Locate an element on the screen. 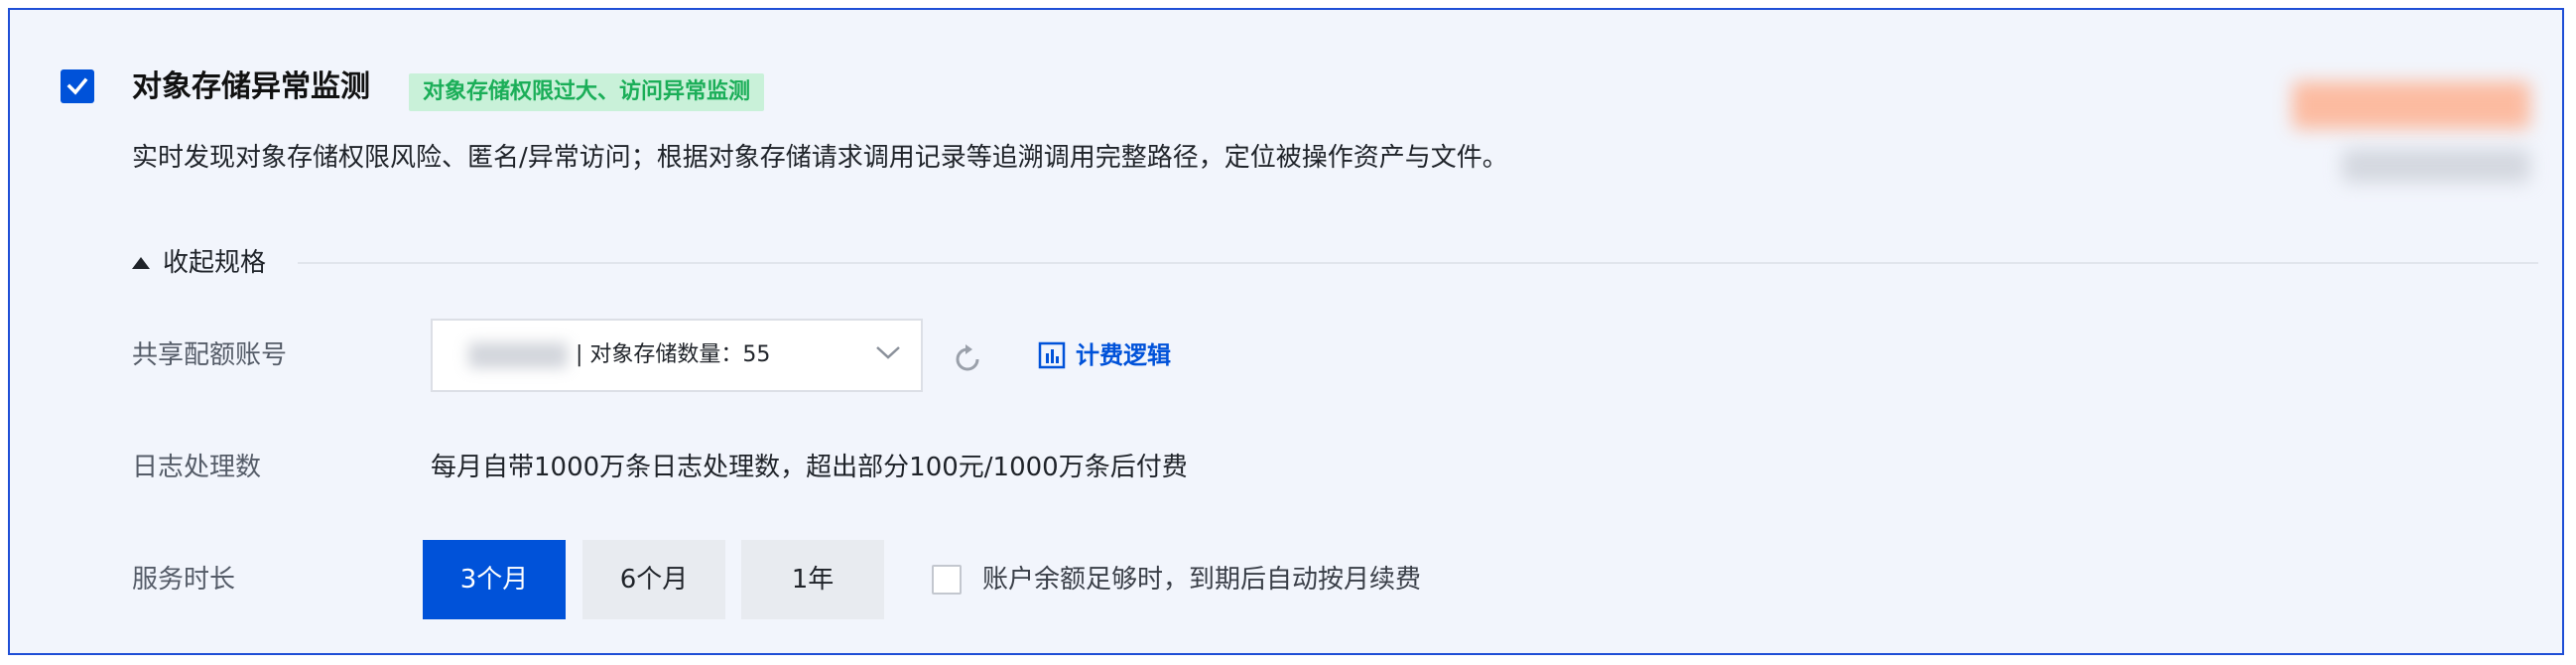  shared-quota-select: | 对象存储数量：55 is located at coordinates (677, 356).